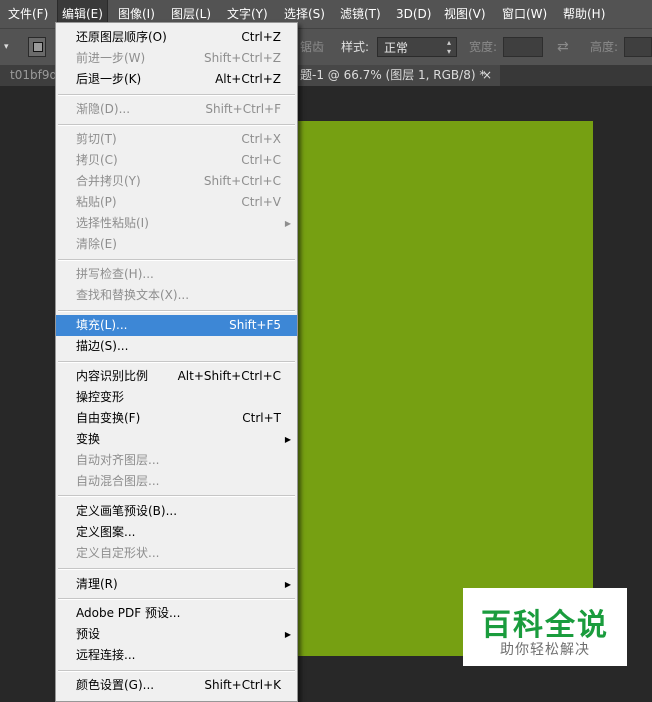  Describe the element at coordinates (261, 418) in the screenshot. I see `menu-item-shortcut: Ctrl+T` at that location.